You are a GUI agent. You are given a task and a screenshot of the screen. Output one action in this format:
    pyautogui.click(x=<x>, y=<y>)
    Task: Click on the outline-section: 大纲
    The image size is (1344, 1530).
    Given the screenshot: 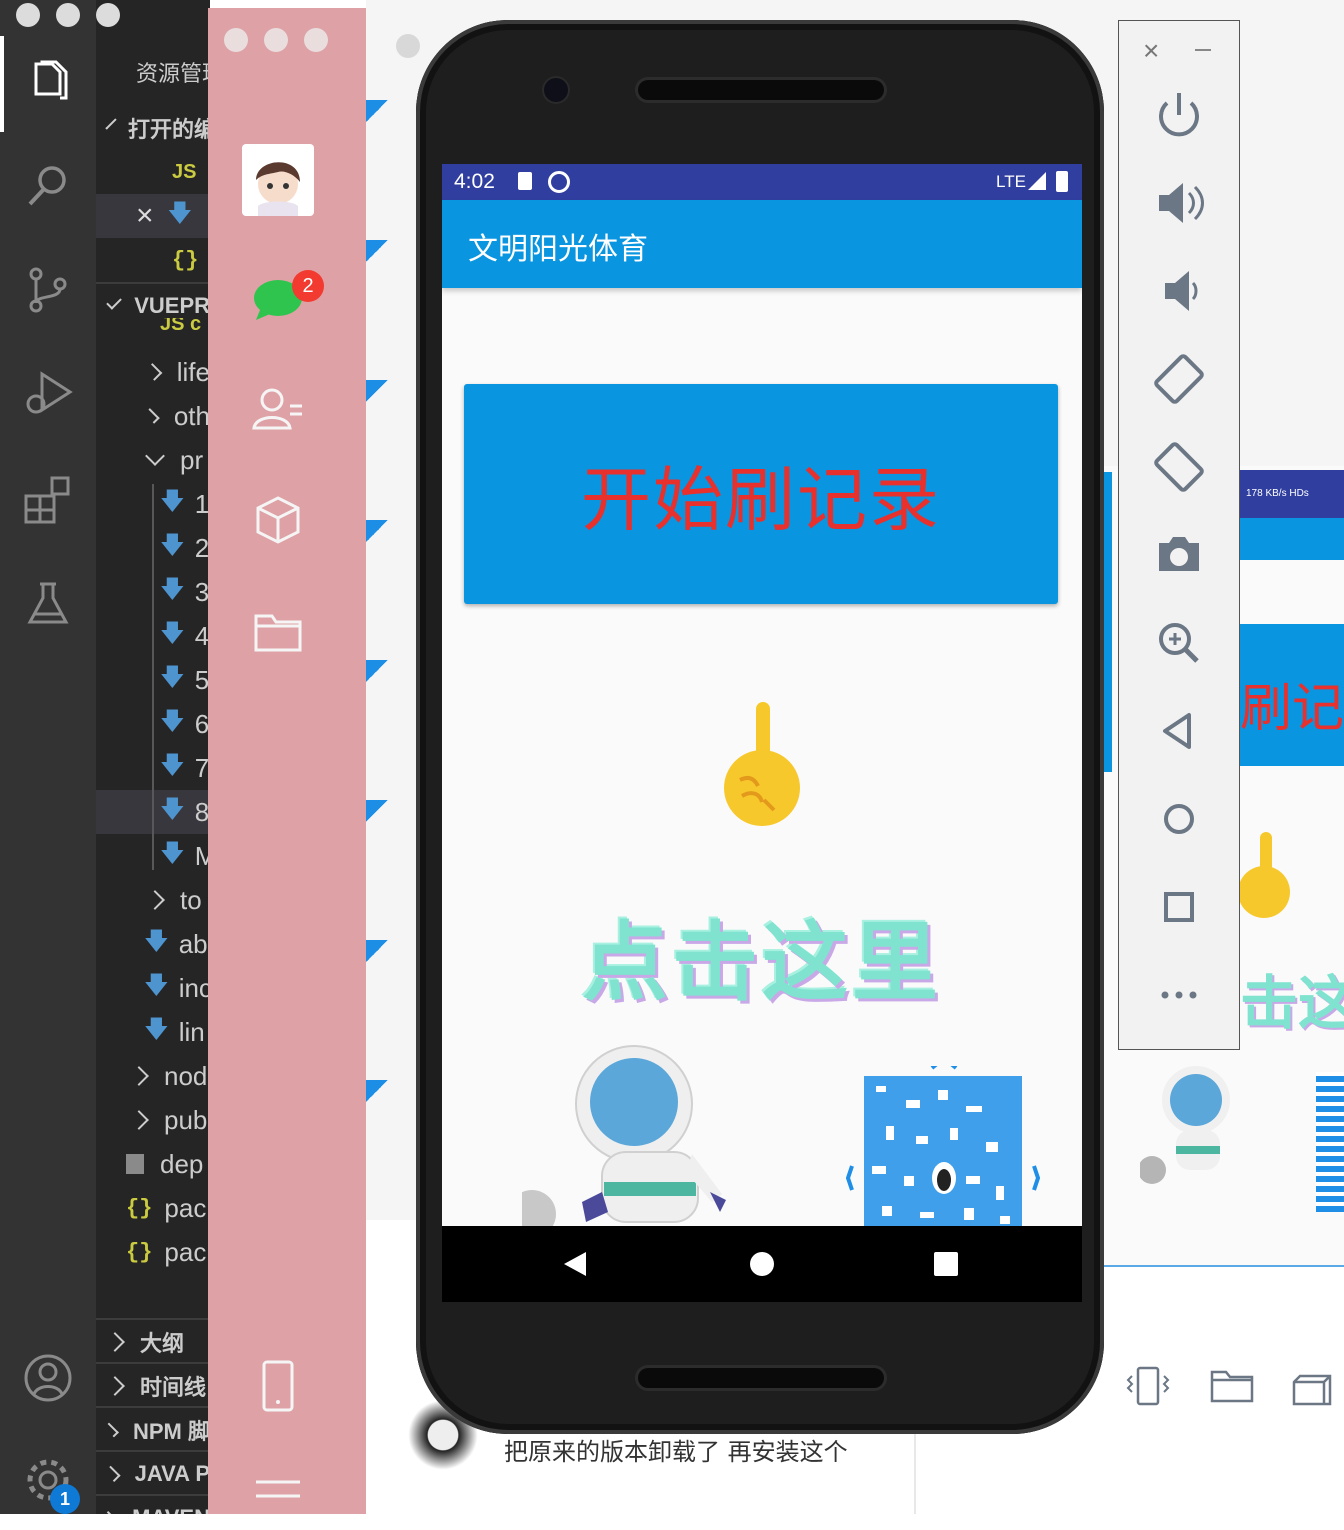 What is the action you would take?
    pyautogui.click(x=153, y=1342)
    